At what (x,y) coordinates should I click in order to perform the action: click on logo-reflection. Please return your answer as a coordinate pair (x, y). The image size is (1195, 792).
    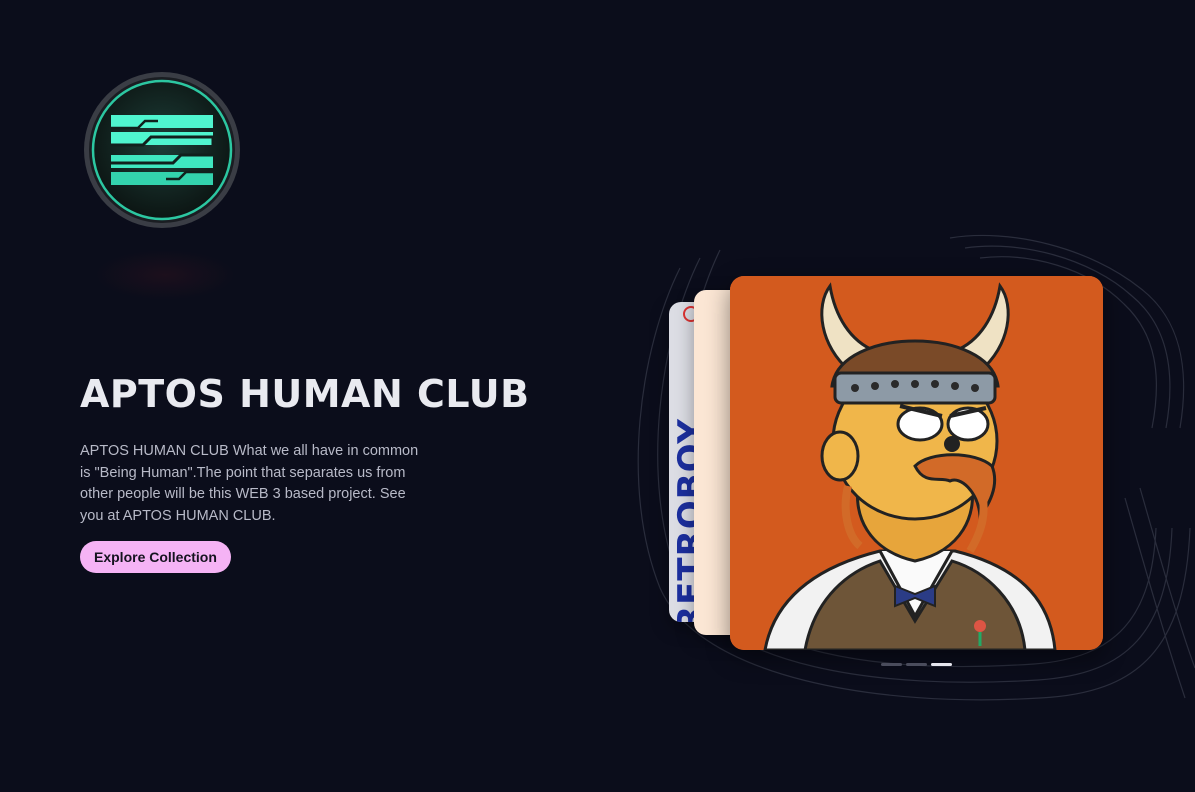
    Looking at the image, I should click on (165, 275).